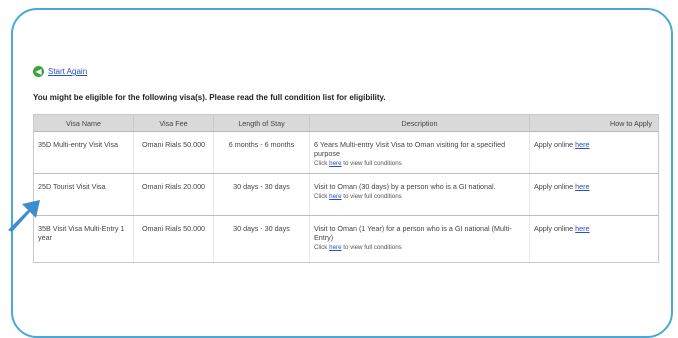  I want to click on start-again-control: ◀ Start Again, so click(60, 71).